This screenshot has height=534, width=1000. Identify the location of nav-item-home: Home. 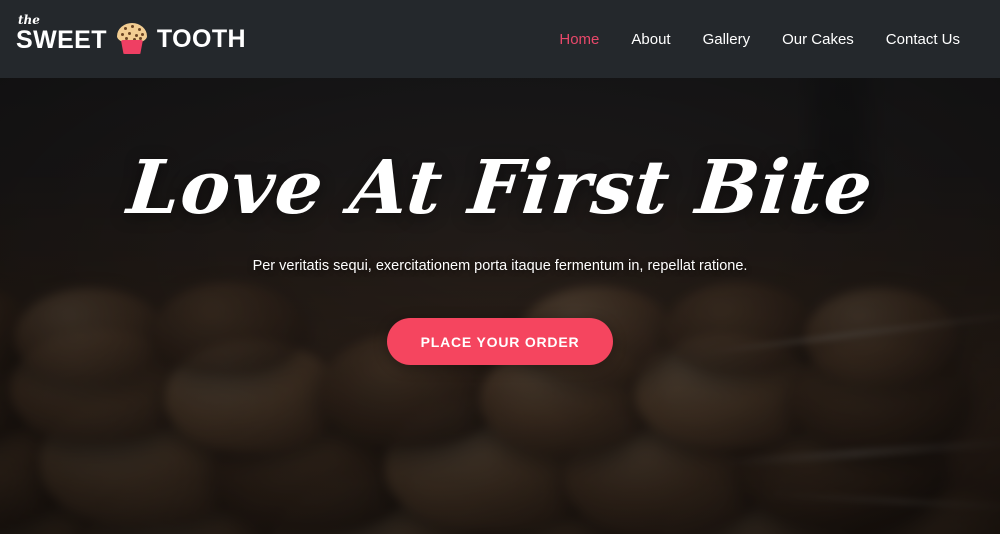
(579, 39).